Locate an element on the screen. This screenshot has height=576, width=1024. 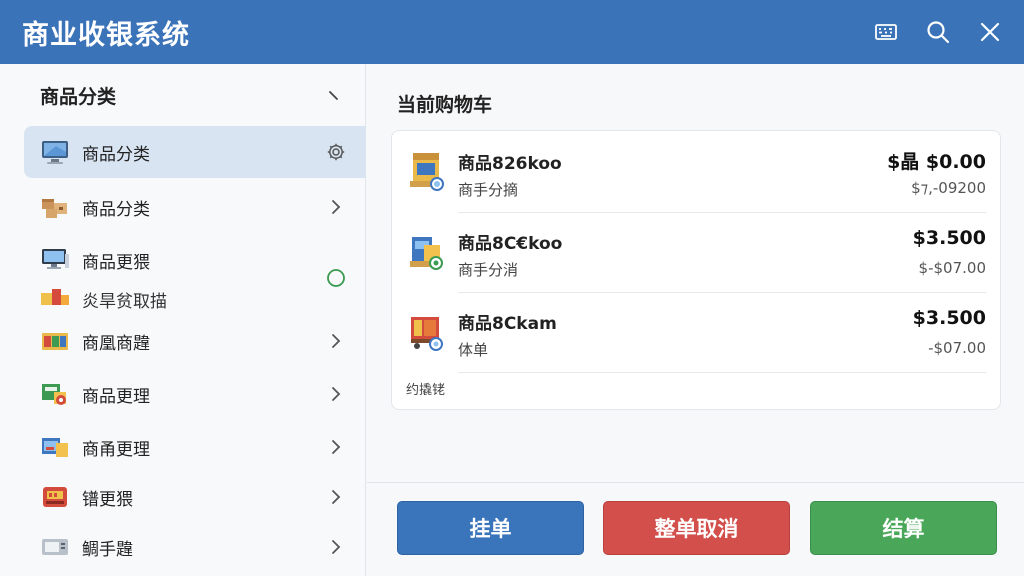
cart-item-subtitle: 商手分消 is located at coordinates (488, 270).